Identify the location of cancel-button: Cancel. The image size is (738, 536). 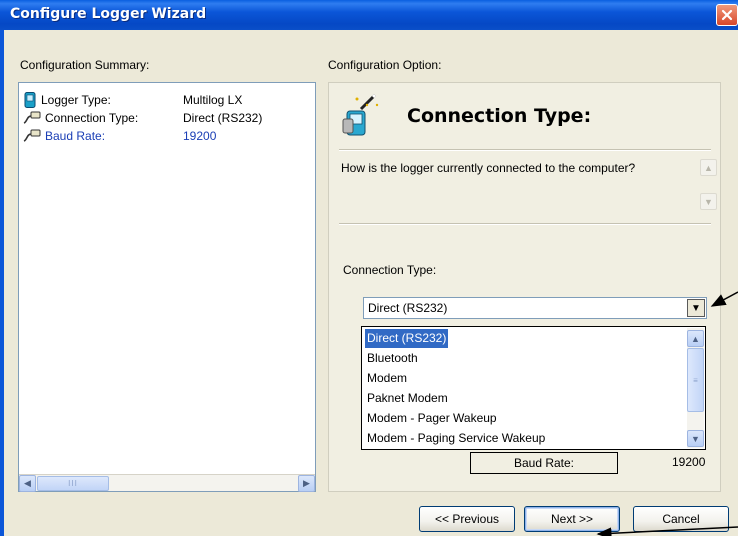
(681, 519).